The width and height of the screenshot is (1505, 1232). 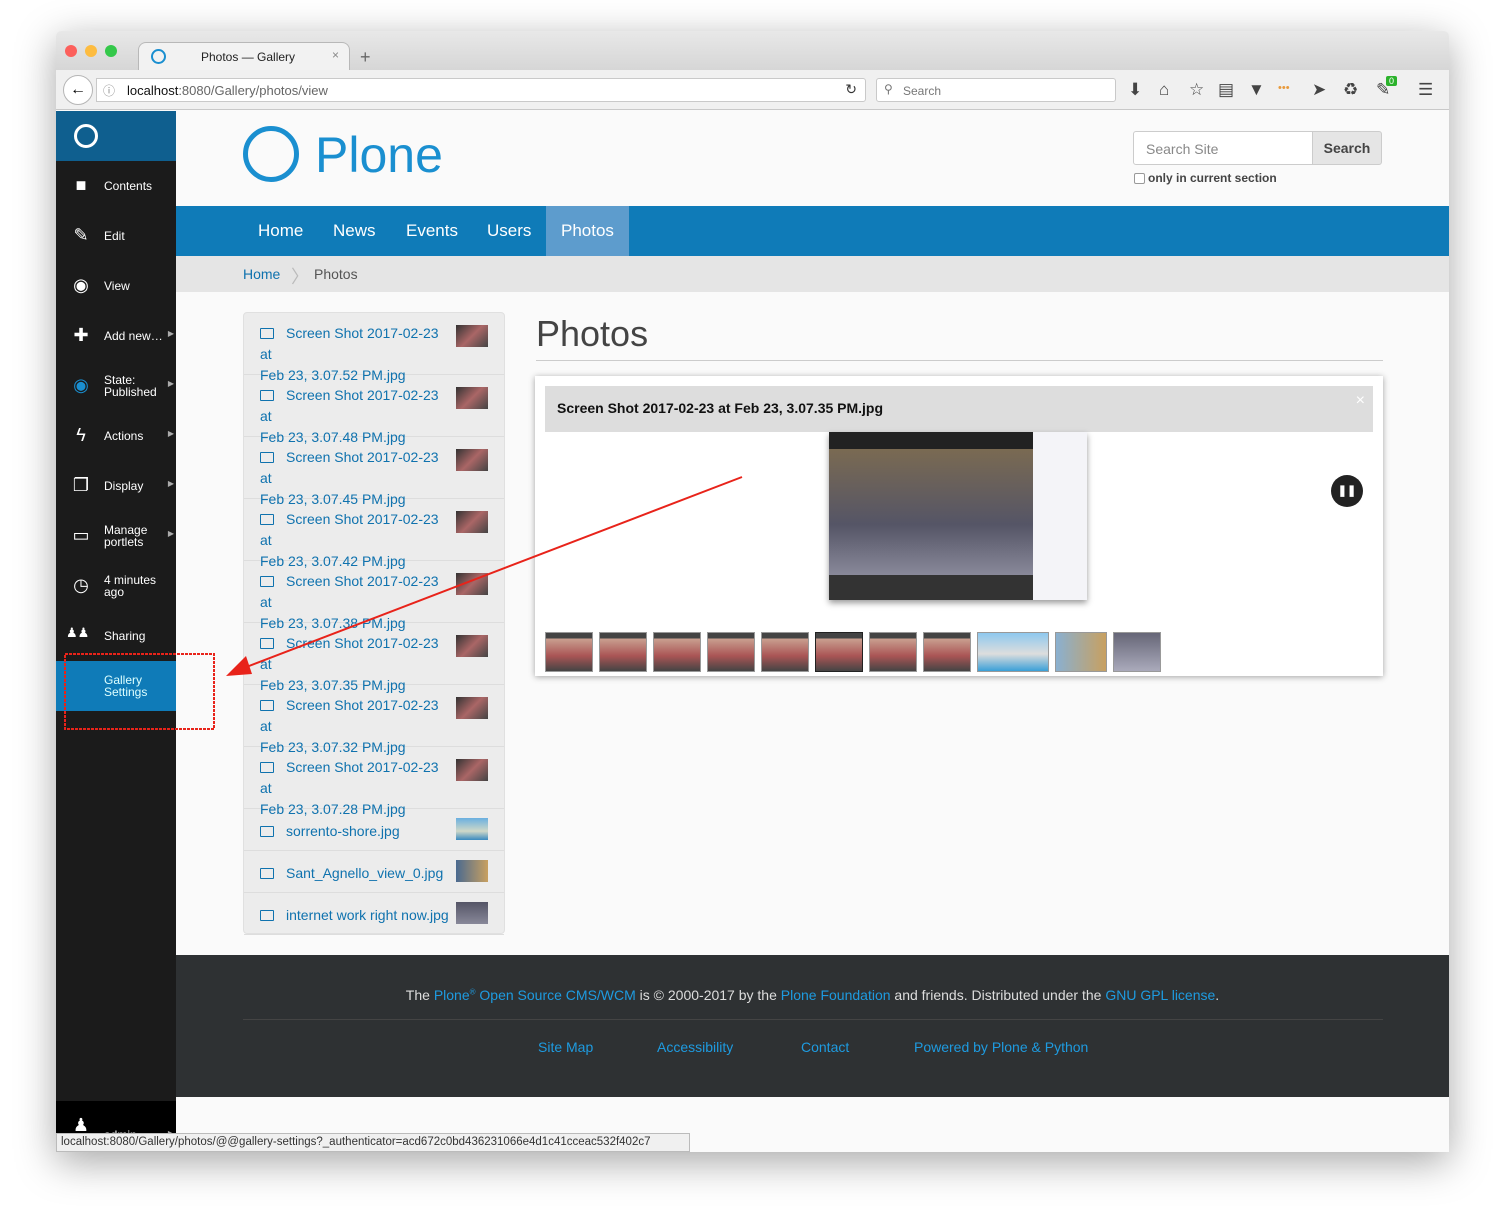 What do you see at coordinates (71, 51) in the screenshot?
I see `close-window-button` at bounding box center [71, 51].